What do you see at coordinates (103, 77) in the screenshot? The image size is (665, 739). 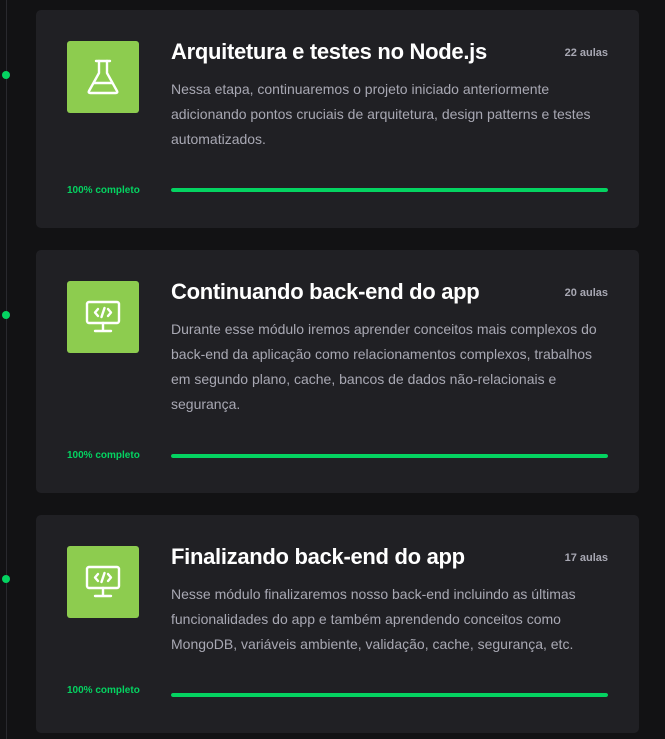 I see `flask-icon` at bounding box center [103, 77].